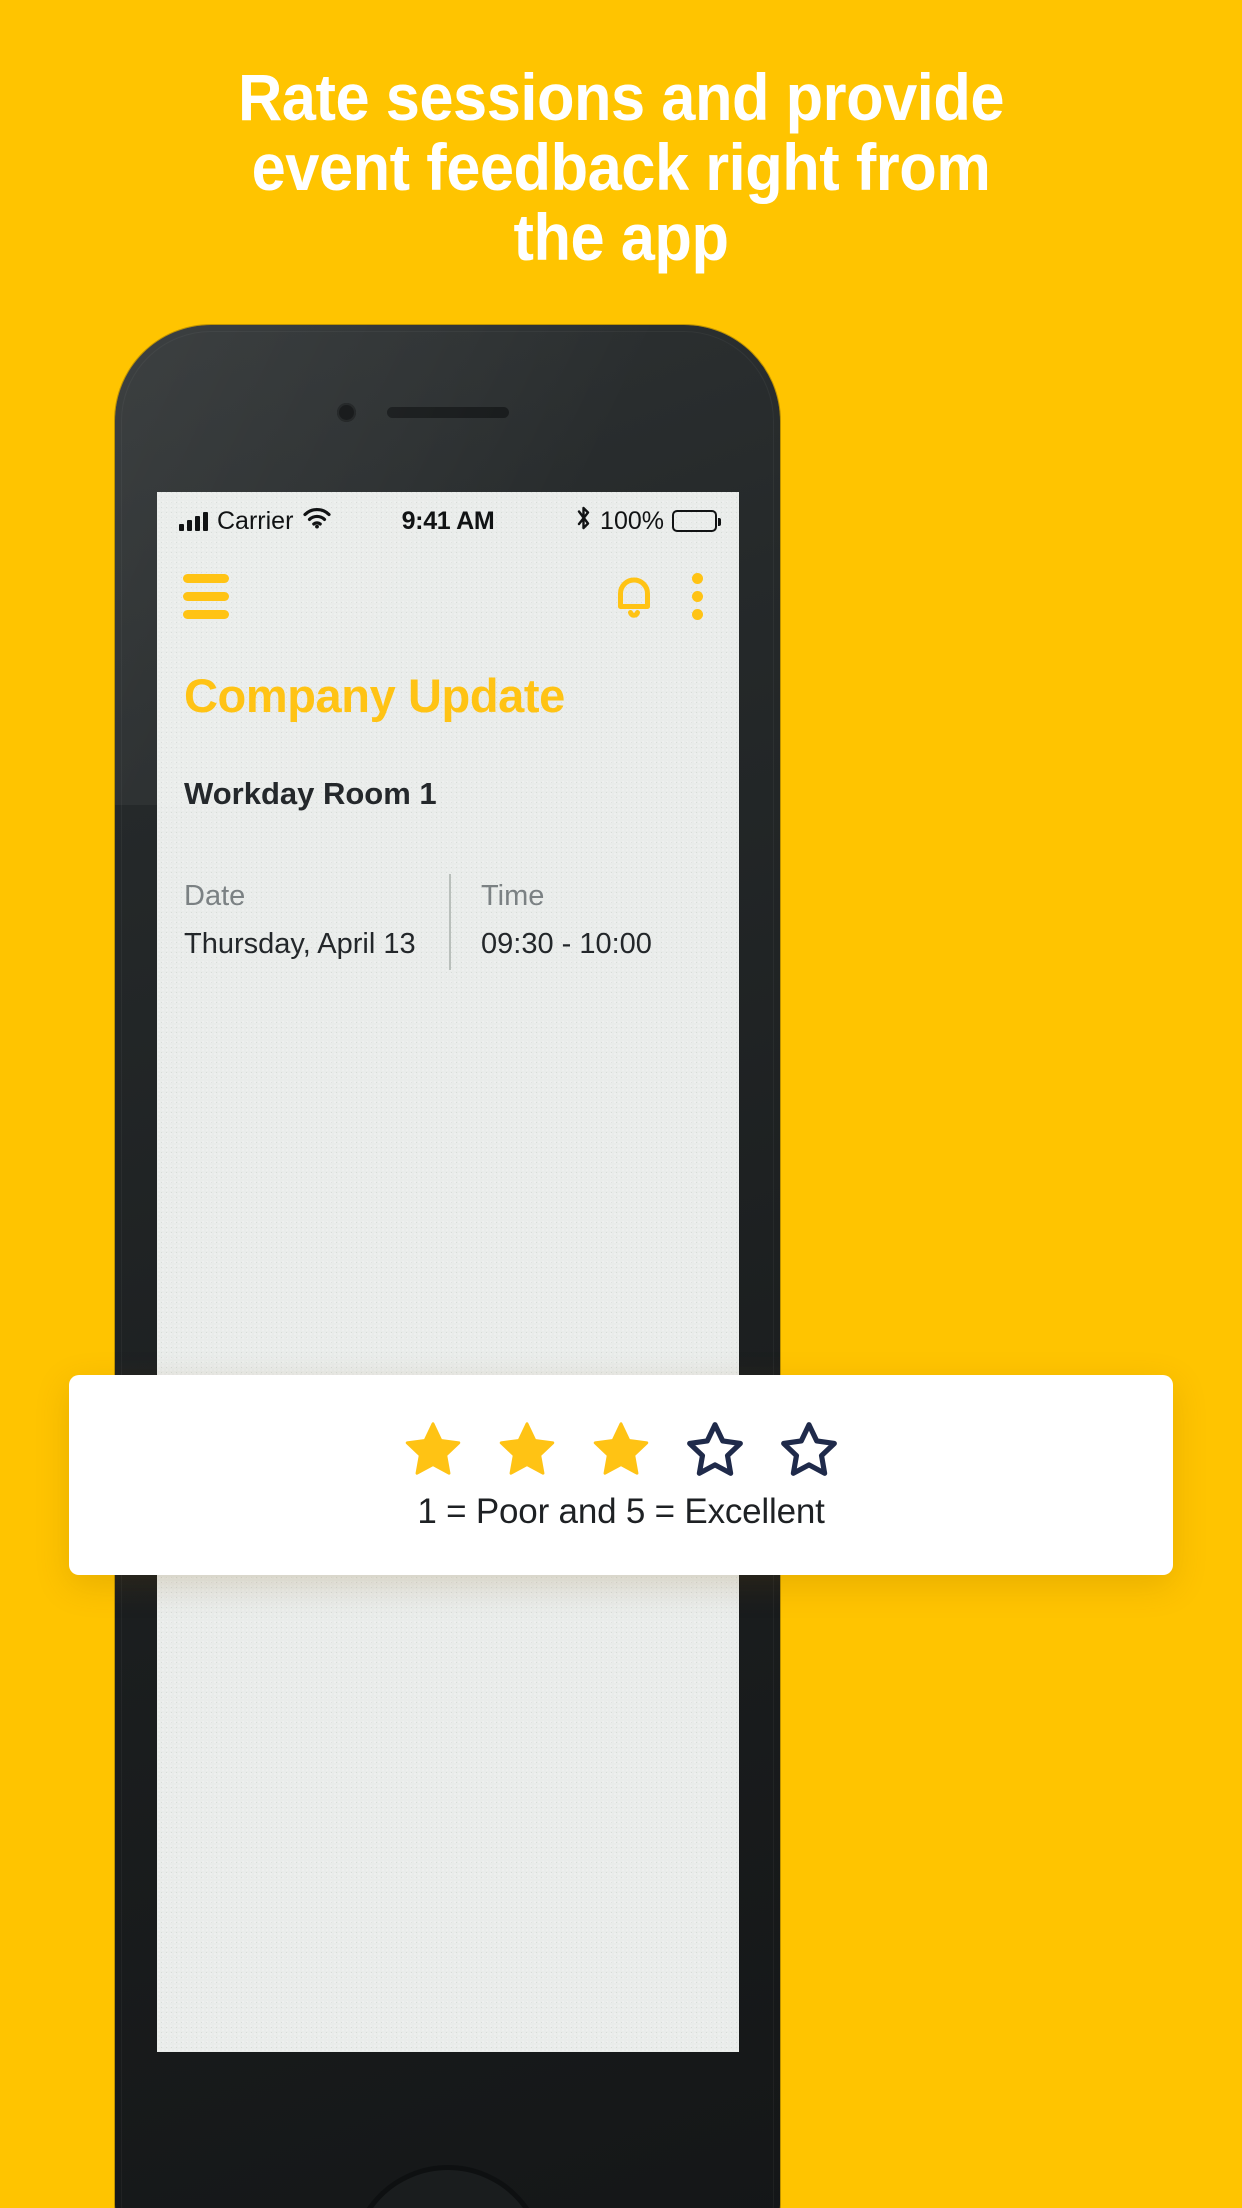 The image size is (1242, 2208). I want to click on earpiece-speaker, so click(447, 412).